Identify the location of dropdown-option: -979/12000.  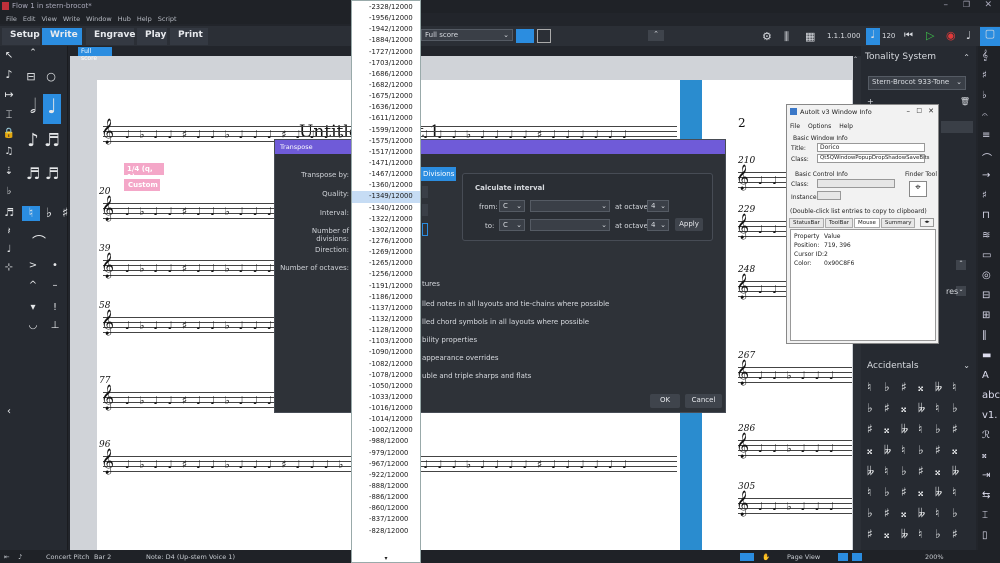
(386, 453).